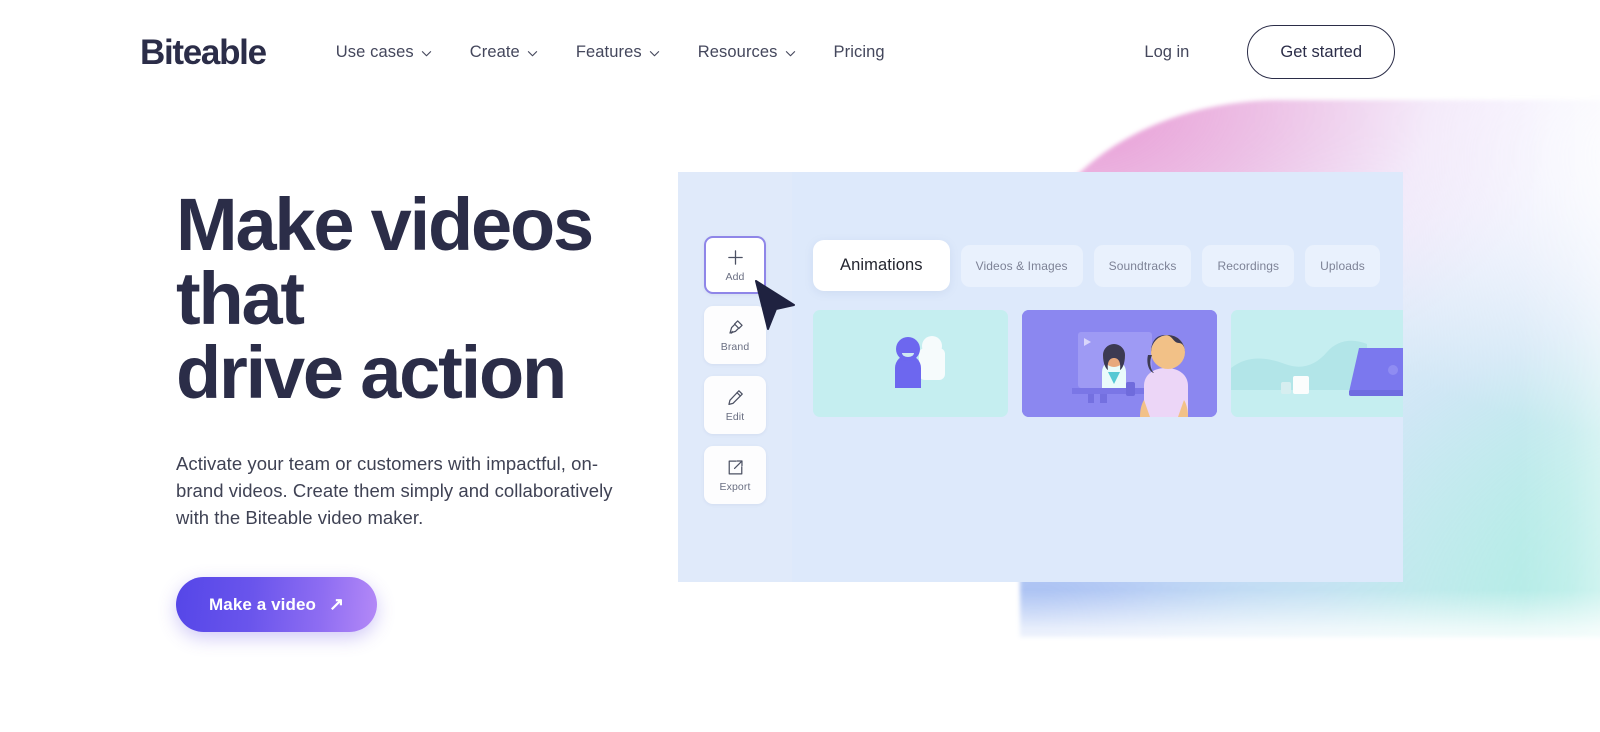 This screenshot has width=1600, height=732. What do you see at coordinates (203, 52) in the screenshot?
I see `brand-logo: Biteable` at bounding box center [203, 52].